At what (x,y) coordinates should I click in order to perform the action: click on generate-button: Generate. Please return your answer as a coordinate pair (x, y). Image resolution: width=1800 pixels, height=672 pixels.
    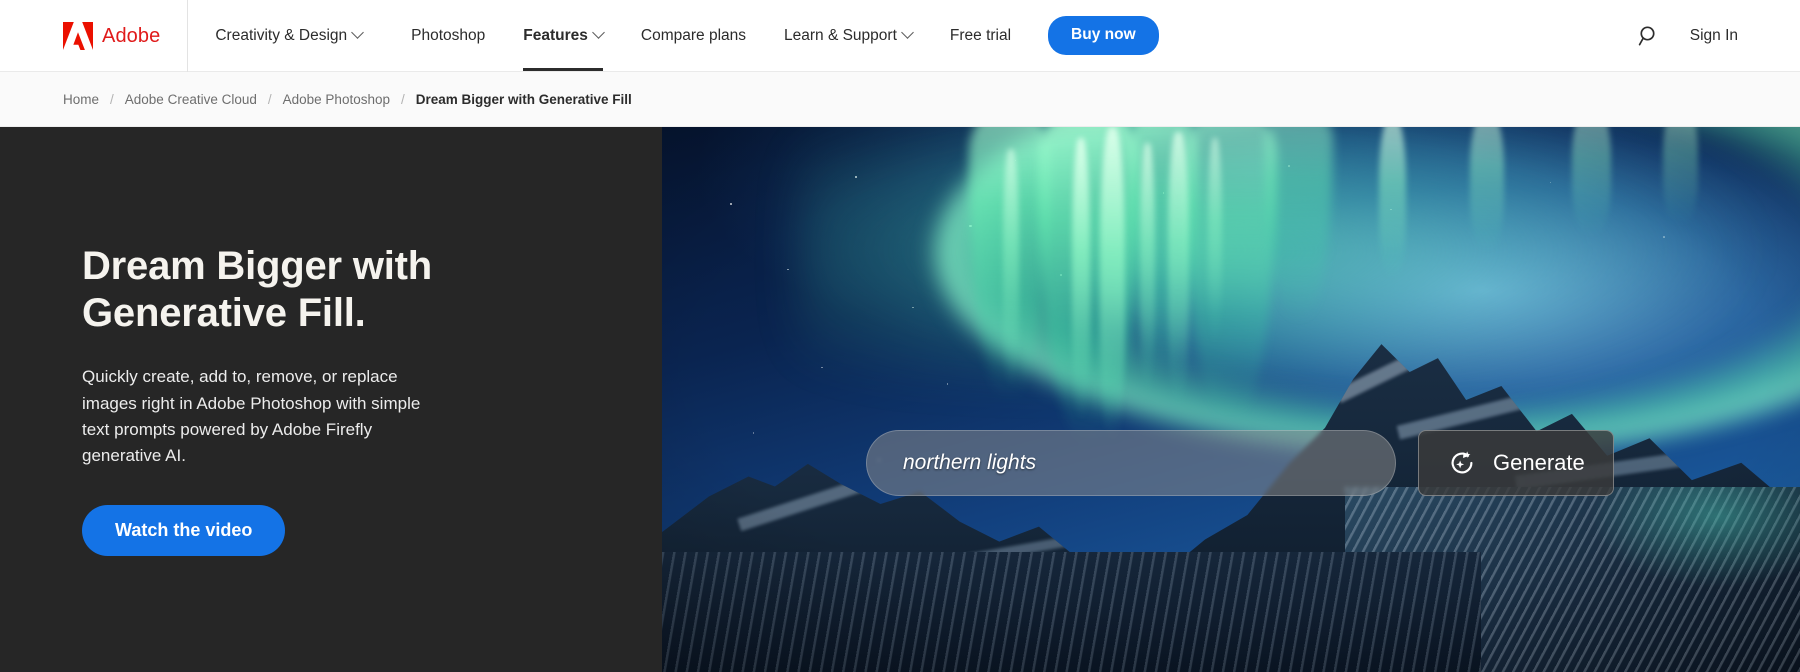
    Looking at the image, I should click on (1516, 463).